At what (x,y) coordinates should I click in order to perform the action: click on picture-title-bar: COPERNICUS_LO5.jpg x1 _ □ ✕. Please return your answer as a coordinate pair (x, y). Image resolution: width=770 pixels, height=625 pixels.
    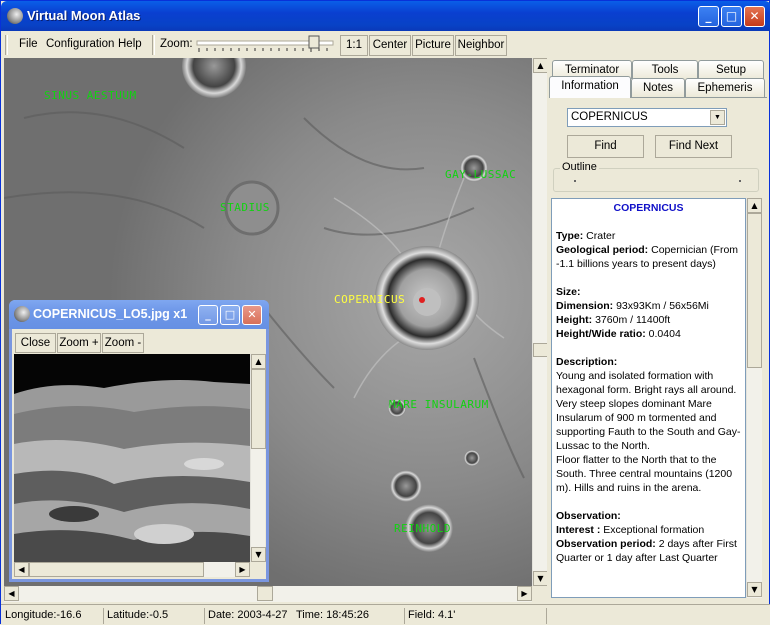
    Looking at the image, I should click on (139, 314).